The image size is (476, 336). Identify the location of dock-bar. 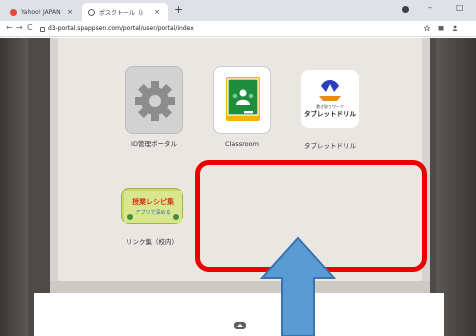
(239, 314).